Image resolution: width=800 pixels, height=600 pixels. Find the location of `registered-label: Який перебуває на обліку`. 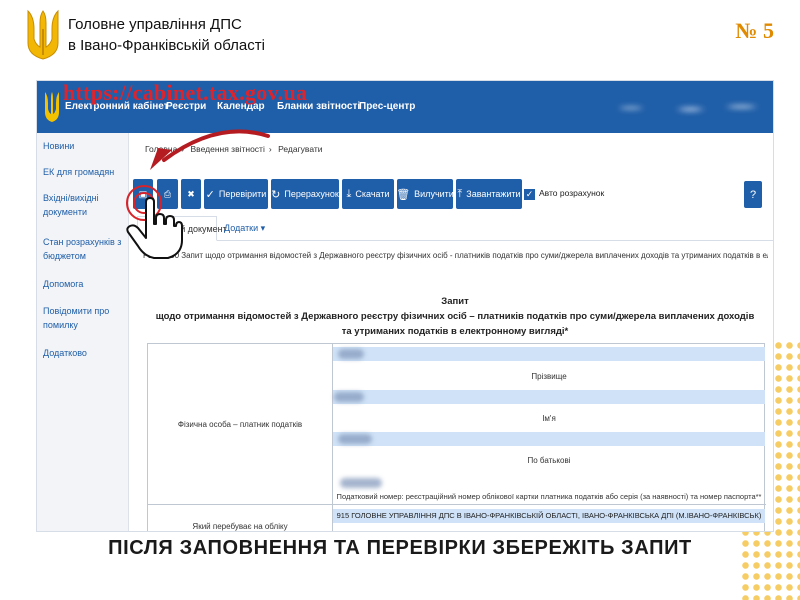

registered-label: Який перебуває на обліку is located at coordinates (240, 526).